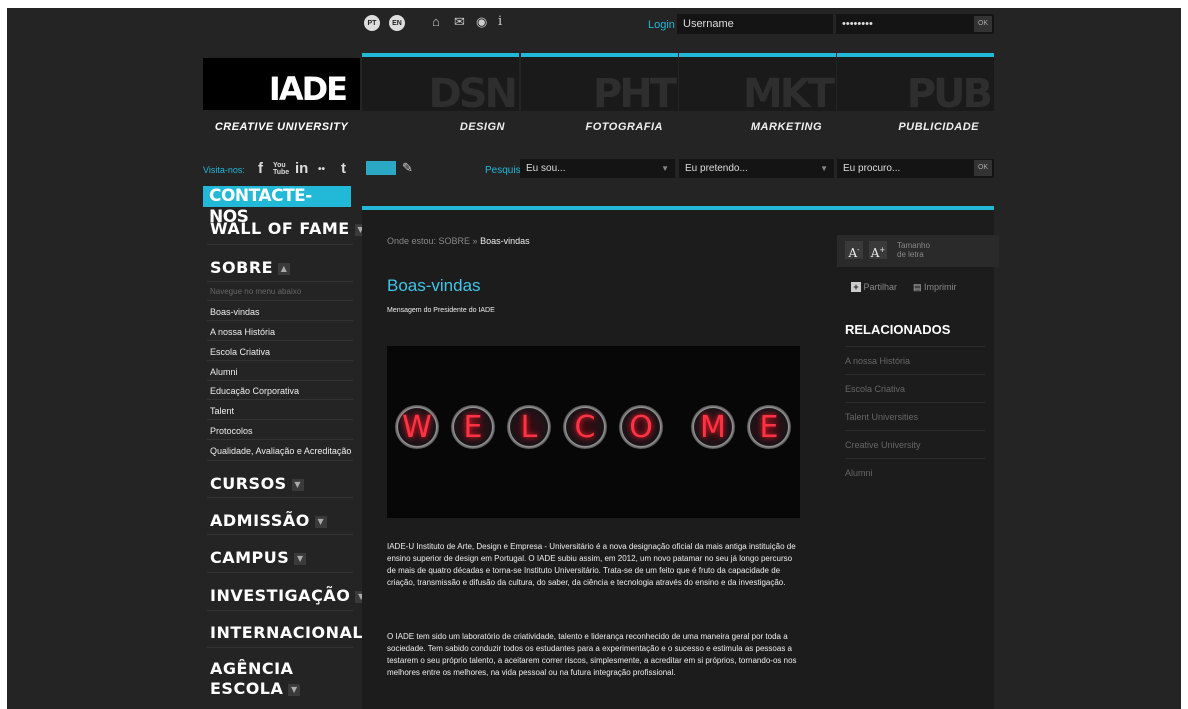 This screenshot has height=709, width=1188. I want to click on sidebar-note: Navegue no menu abaixo, so click(256, 291).